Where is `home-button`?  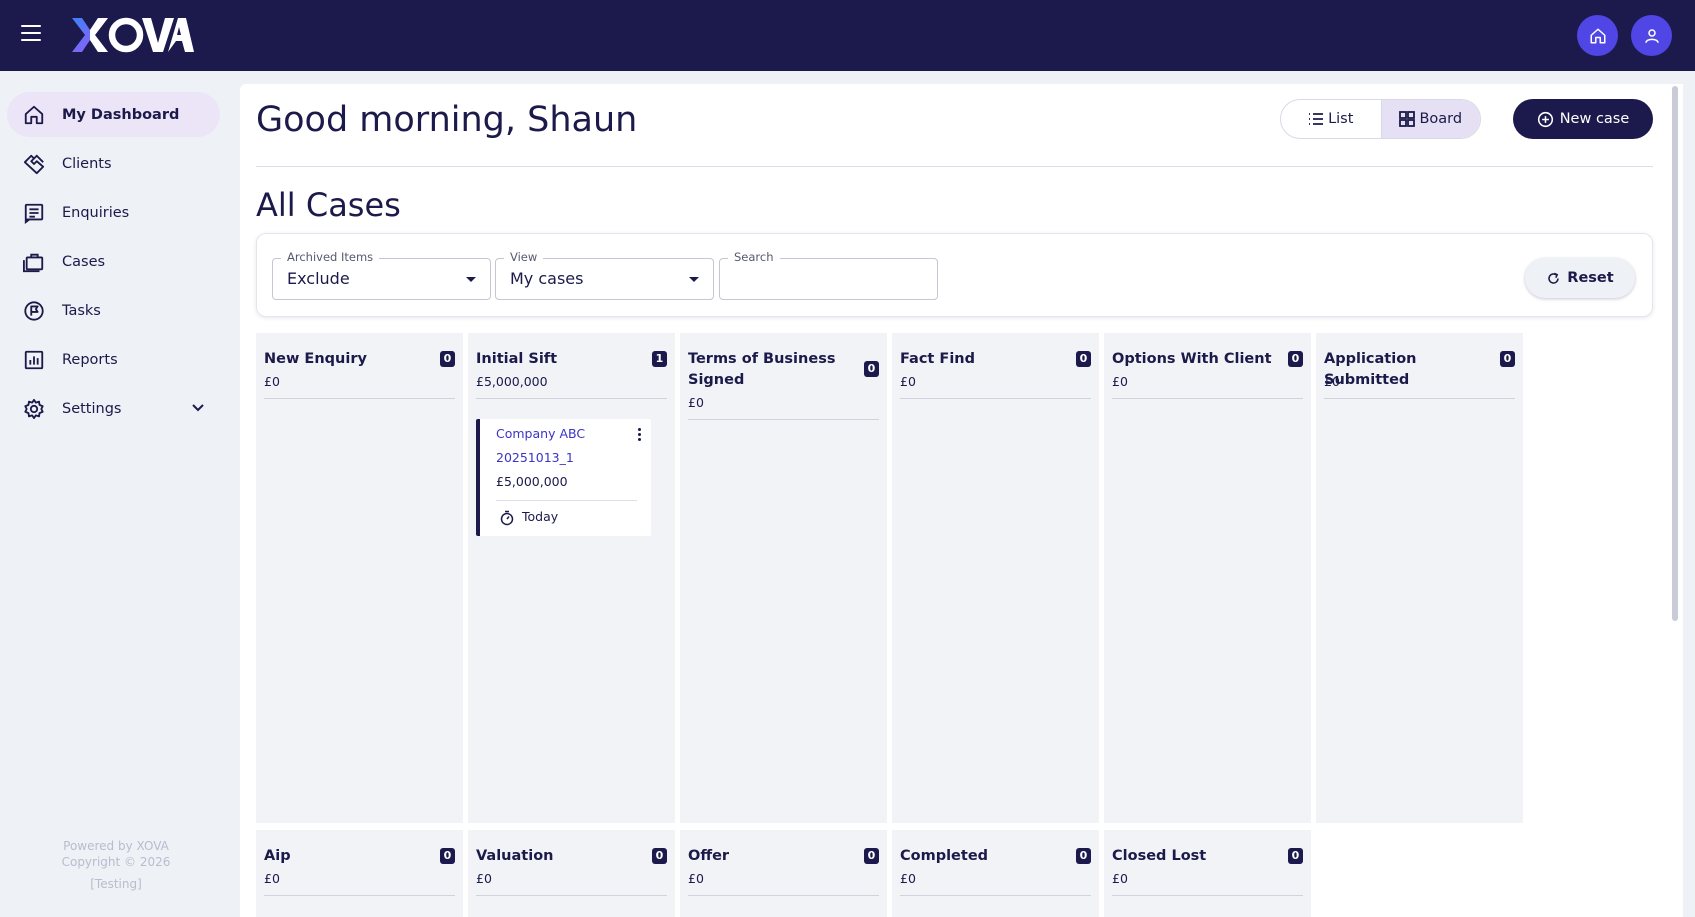 home-button is located at coordinates (1597, 35).